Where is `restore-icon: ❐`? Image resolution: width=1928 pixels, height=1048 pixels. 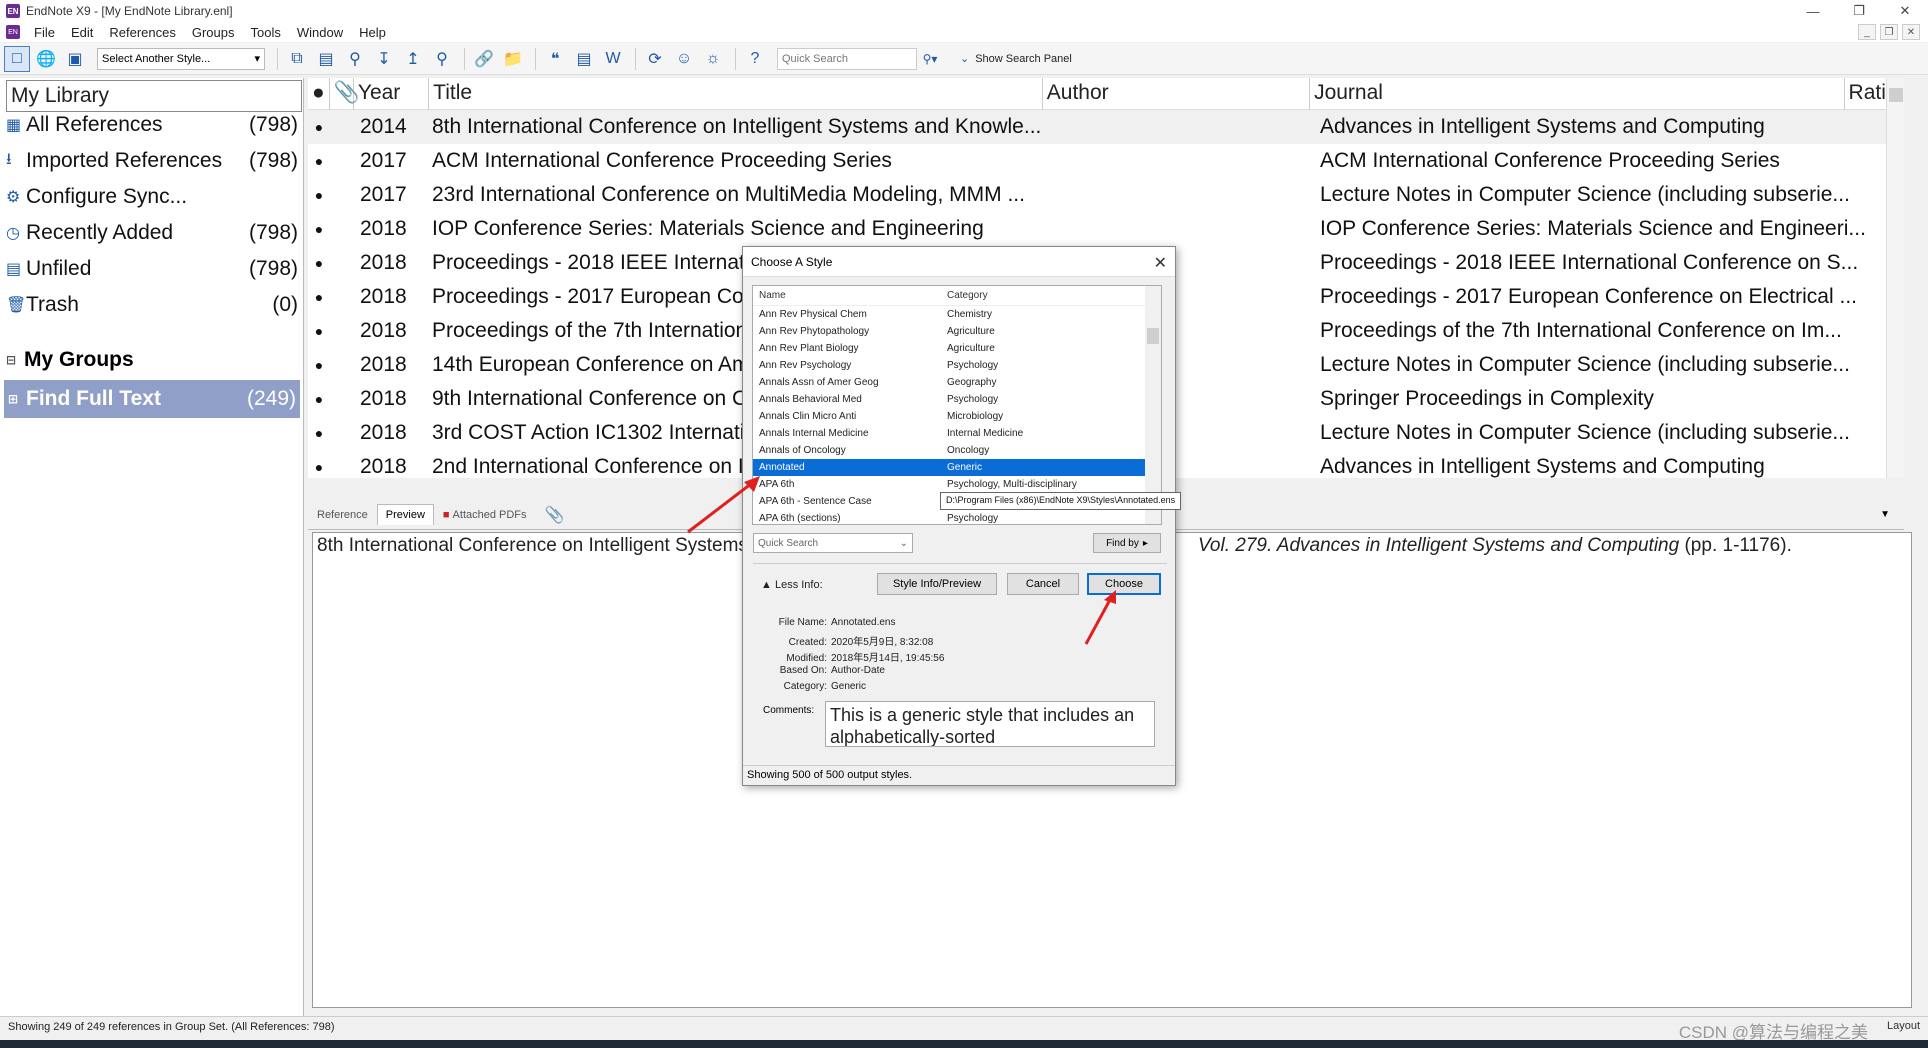
restore-icon: ❐ is located at coordinates (1859, 11).